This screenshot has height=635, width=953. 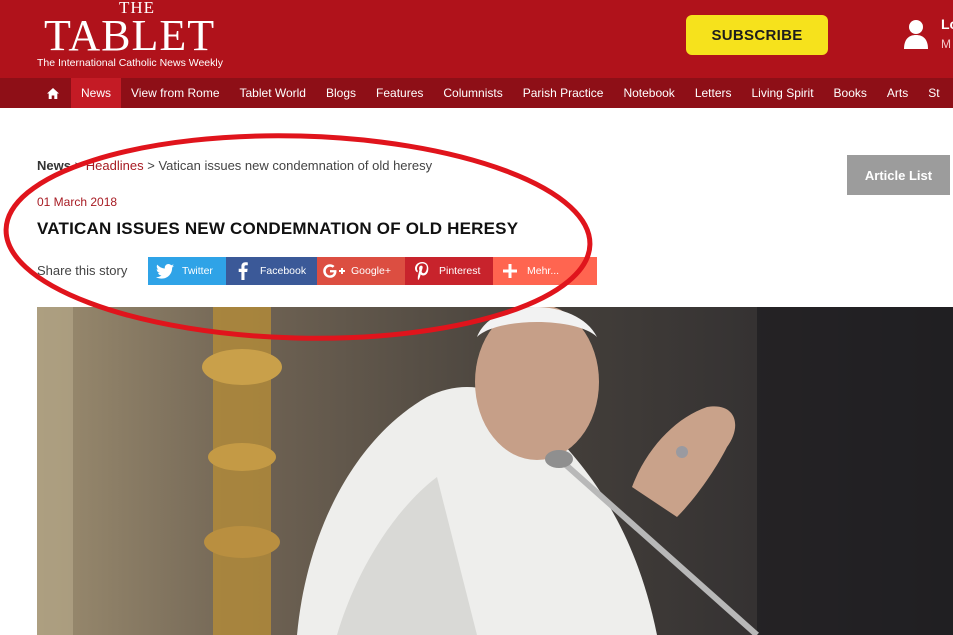 I want to click on google-plus-label: Google+, so click(x=371, y=271).